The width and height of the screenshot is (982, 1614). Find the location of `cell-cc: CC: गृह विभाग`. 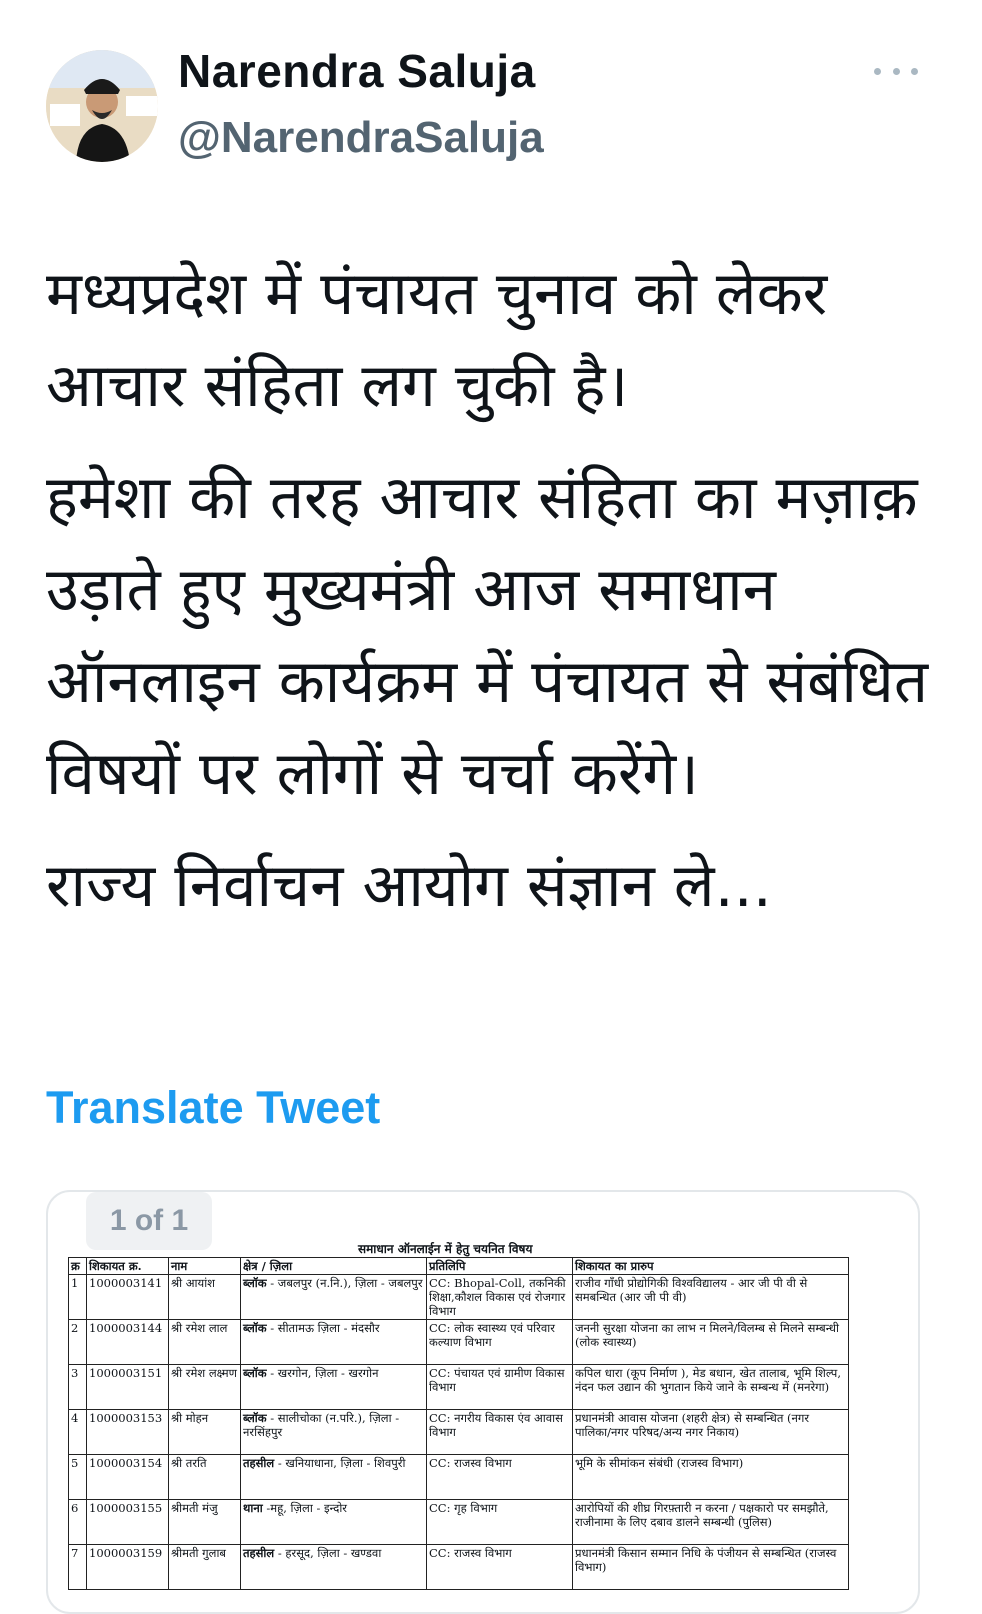

cell-cc: CC: गृह विभाग is located at coordinates (499, 1522).